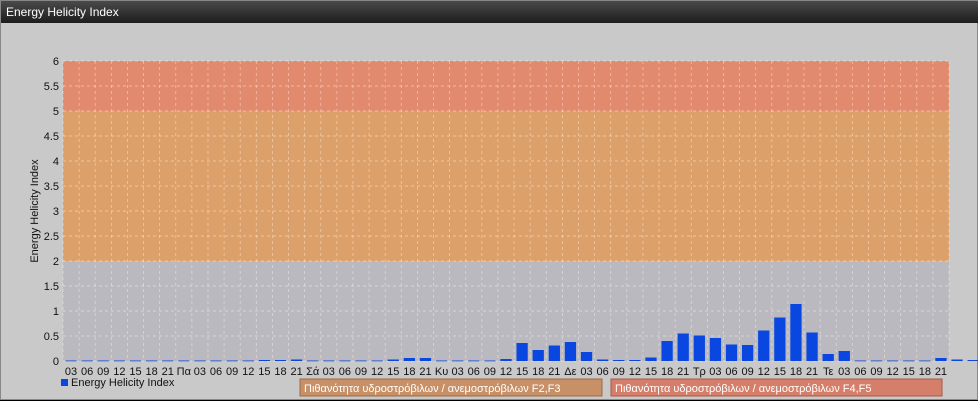  What do you see at coordinates (64, 382) in the screenshot?
I see `legend-swatch` at bounding box center [64, 382].